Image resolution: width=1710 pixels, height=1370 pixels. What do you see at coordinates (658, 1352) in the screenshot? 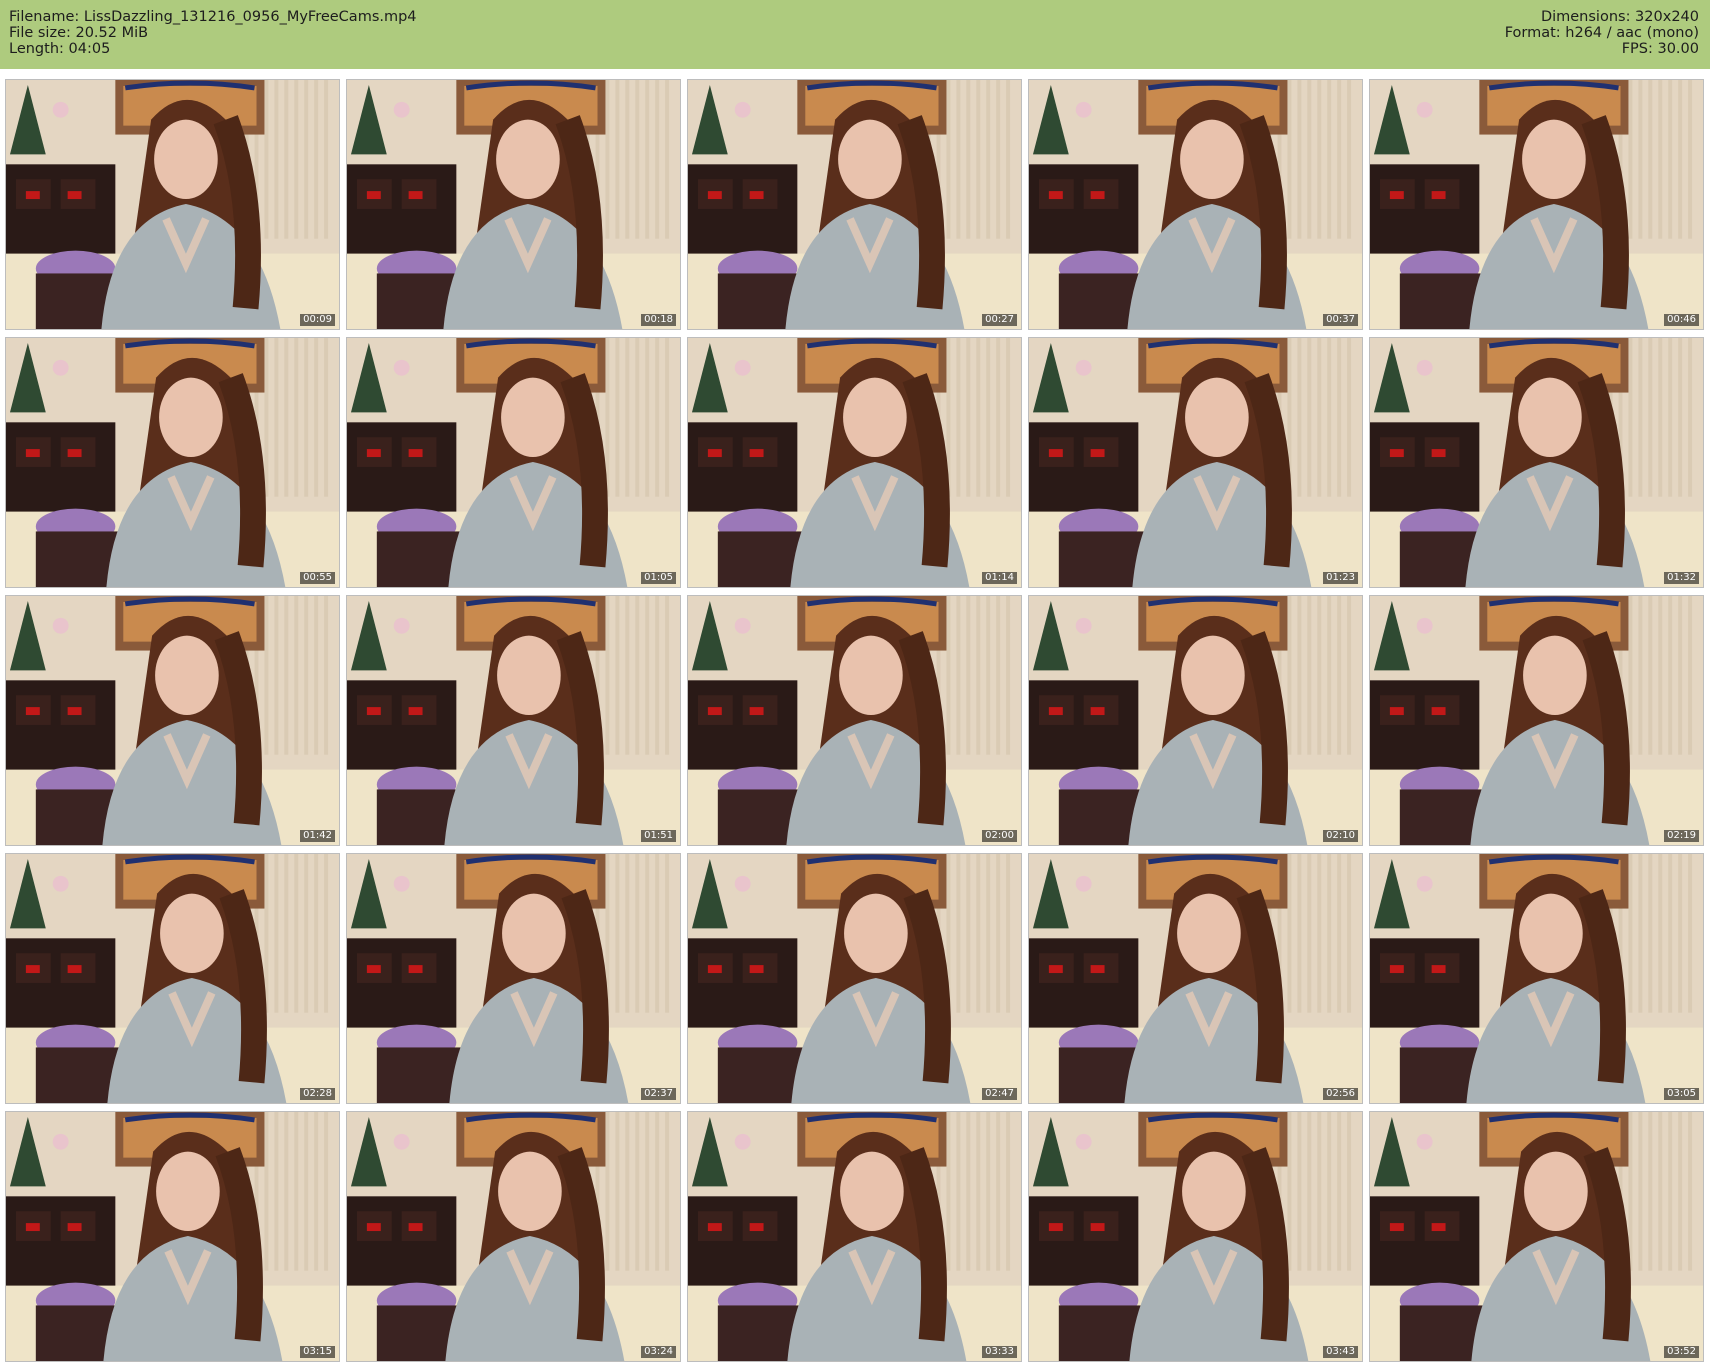
I see `frame-timestamp: 03:24` at bounding box center [658, 1352].